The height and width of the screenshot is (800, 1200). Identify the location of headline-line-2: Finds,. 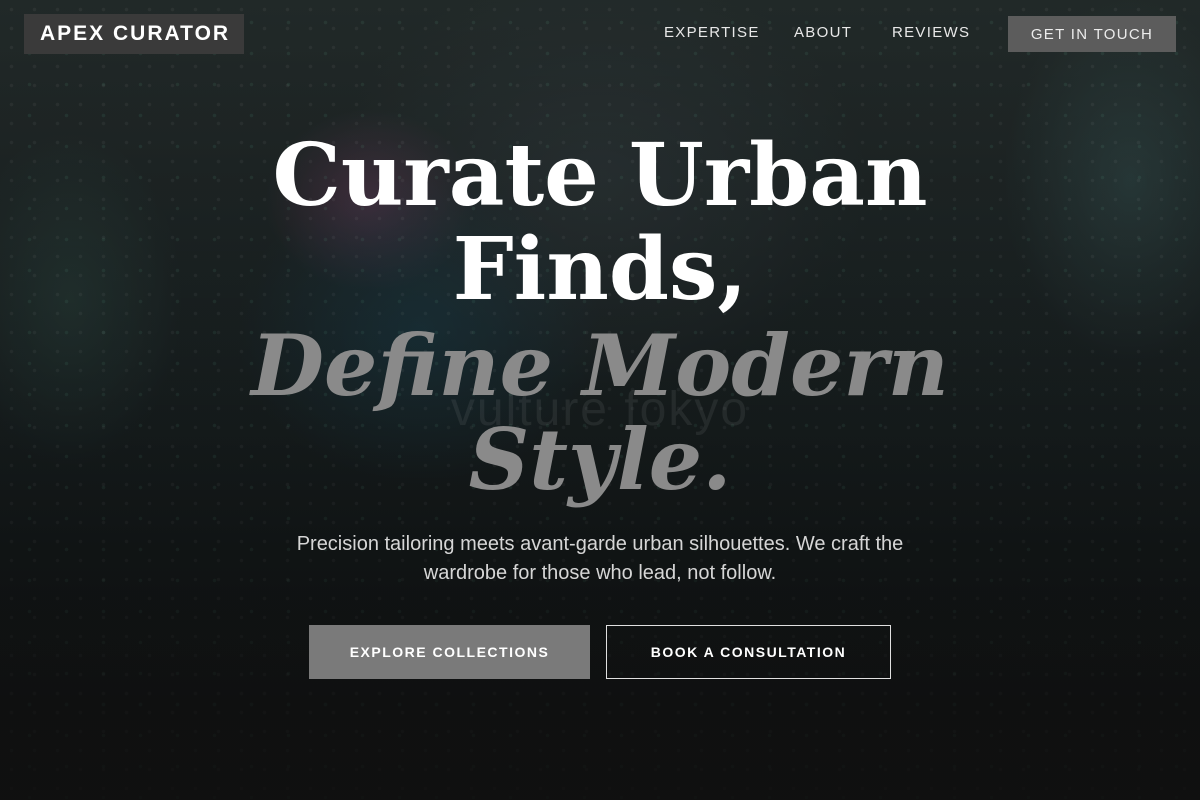
(600, 269).